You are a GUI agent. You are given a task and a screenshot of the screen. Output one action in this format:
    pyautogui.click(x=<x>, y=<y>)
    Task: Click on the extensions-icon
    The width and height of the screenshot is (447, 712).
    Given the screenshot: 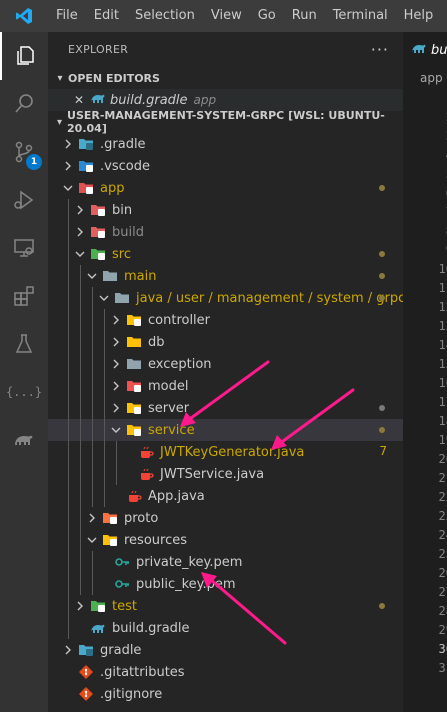 What is the action you would take?
    pyautogui.click(x=24, y=296)
    